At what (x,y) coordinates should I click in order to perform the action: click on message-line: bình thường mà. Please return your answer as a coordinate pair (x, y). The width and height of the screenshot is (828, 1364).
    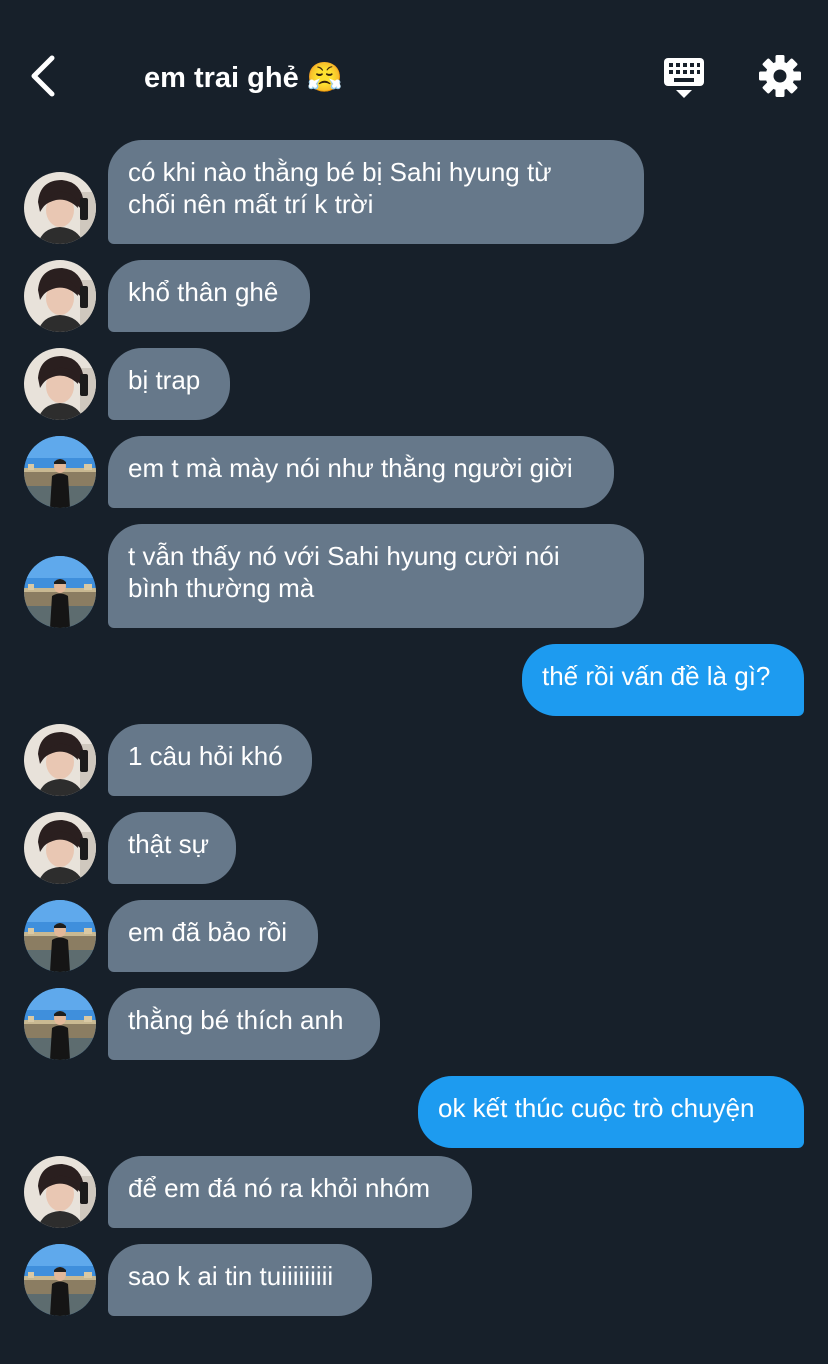
    Looking at the image, I should click on (221, 588).